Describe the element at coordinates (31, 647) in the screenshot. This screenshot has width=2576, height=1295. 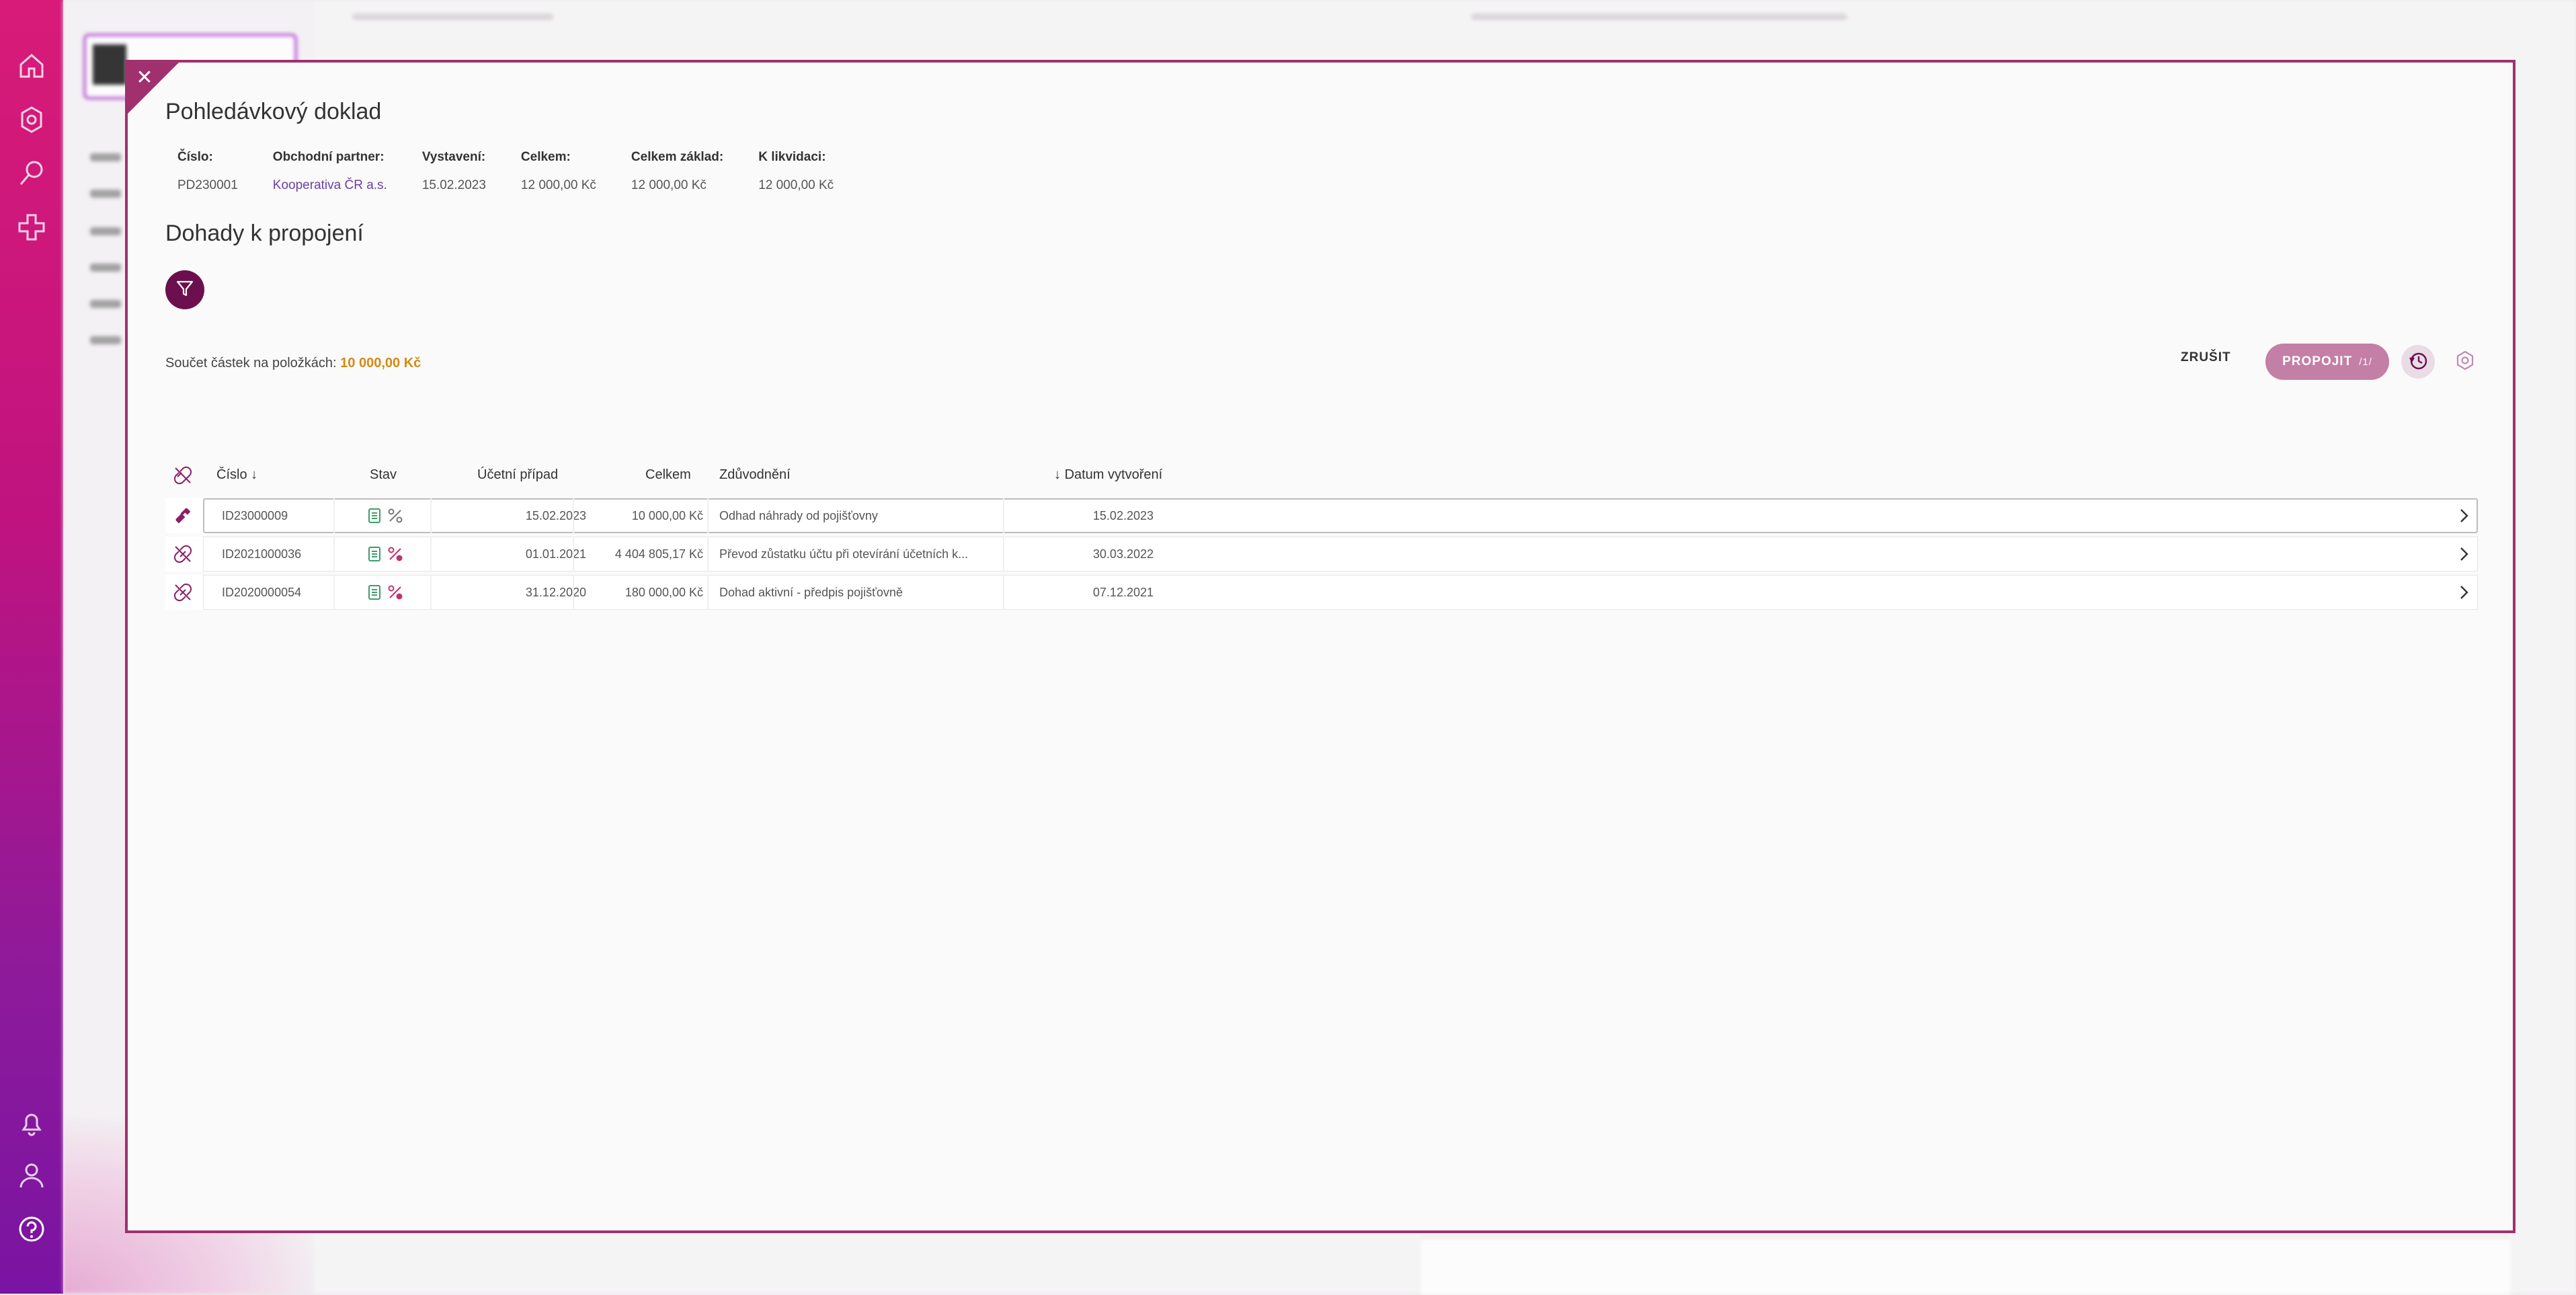
I see `app-rail` at that location.